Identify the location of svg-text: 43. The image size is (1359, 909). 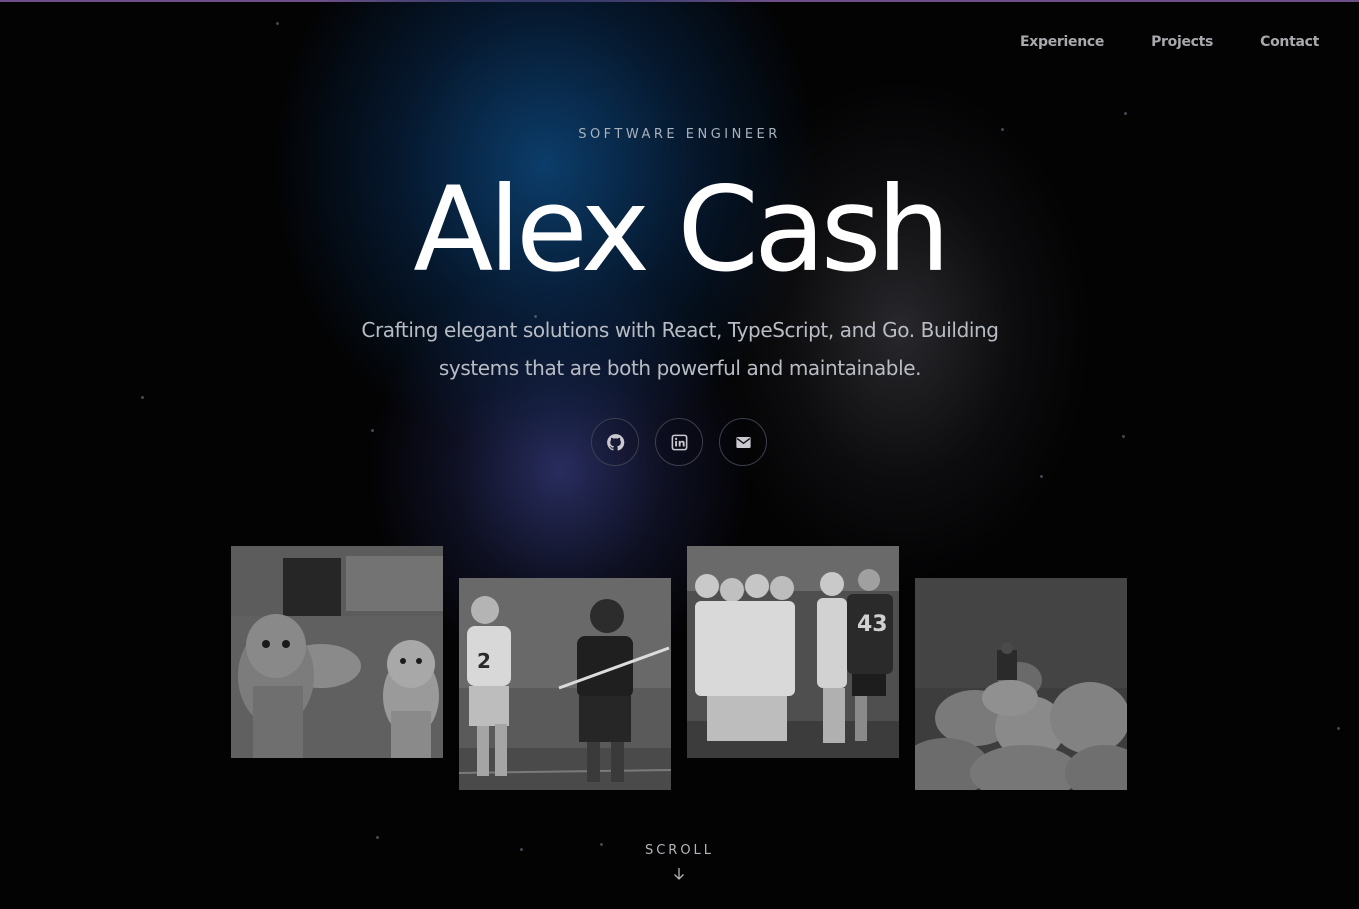
(872, 624).